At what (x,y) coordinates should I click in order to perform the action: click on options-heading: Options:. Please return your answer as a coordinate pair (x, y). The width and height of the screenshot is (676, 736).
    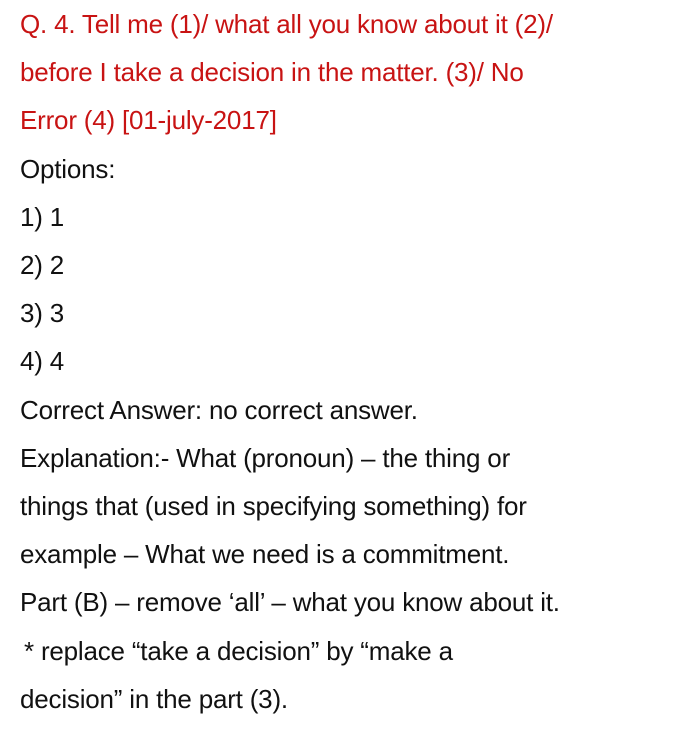
    Looking at the image, I should click on (68, 168).